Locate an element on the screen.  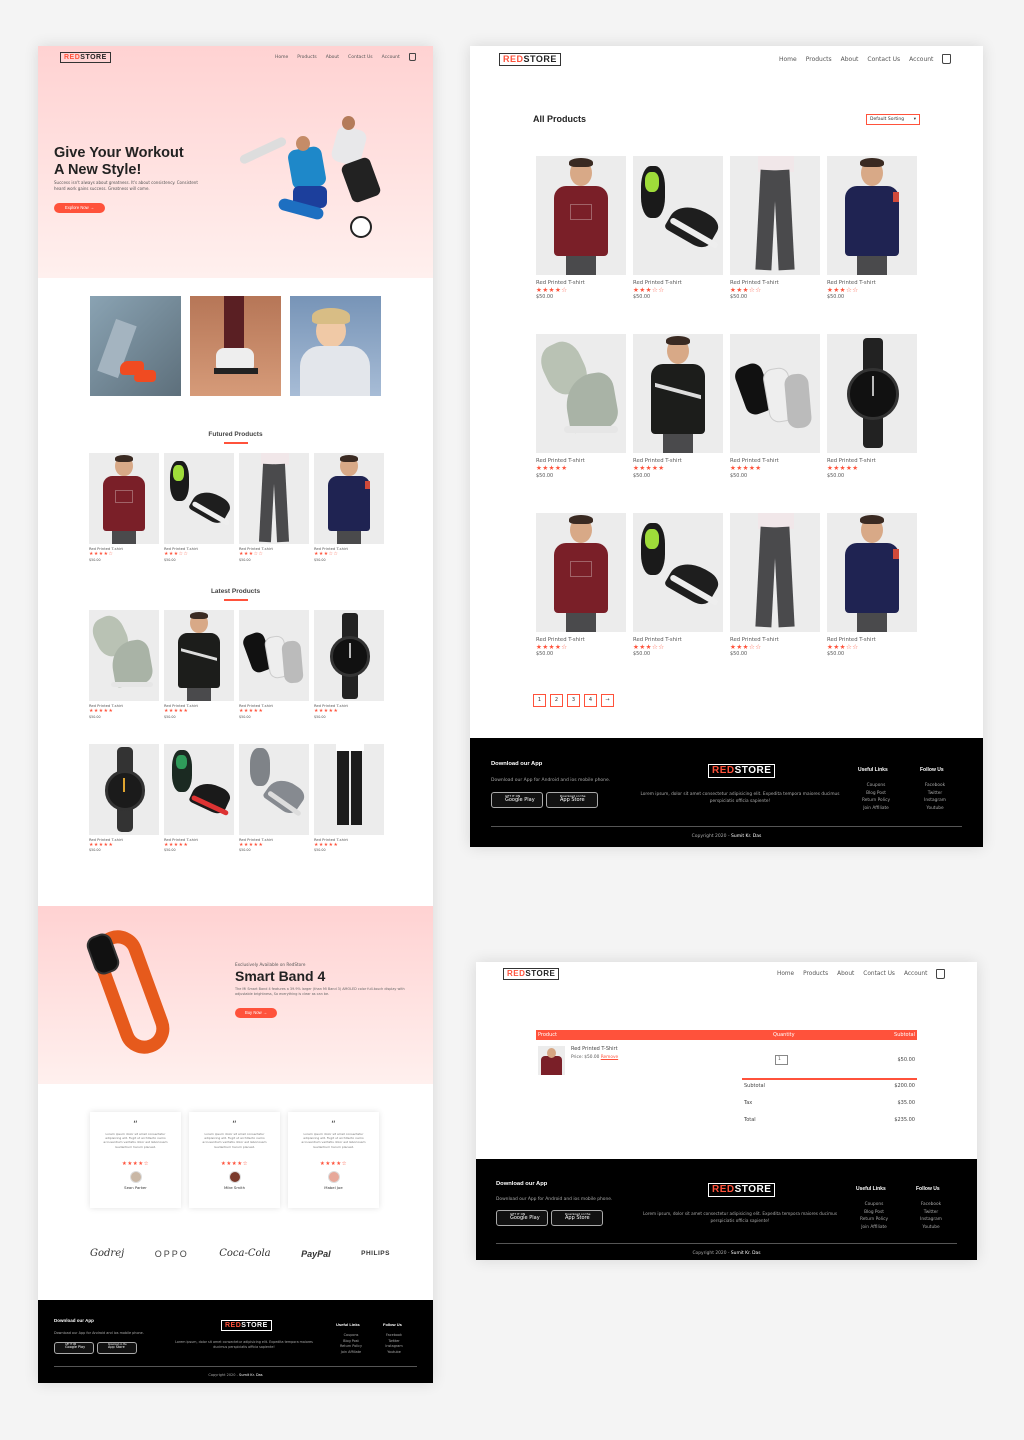
buy-now-button: Buy Now → is located at coordinates (256, 1013).